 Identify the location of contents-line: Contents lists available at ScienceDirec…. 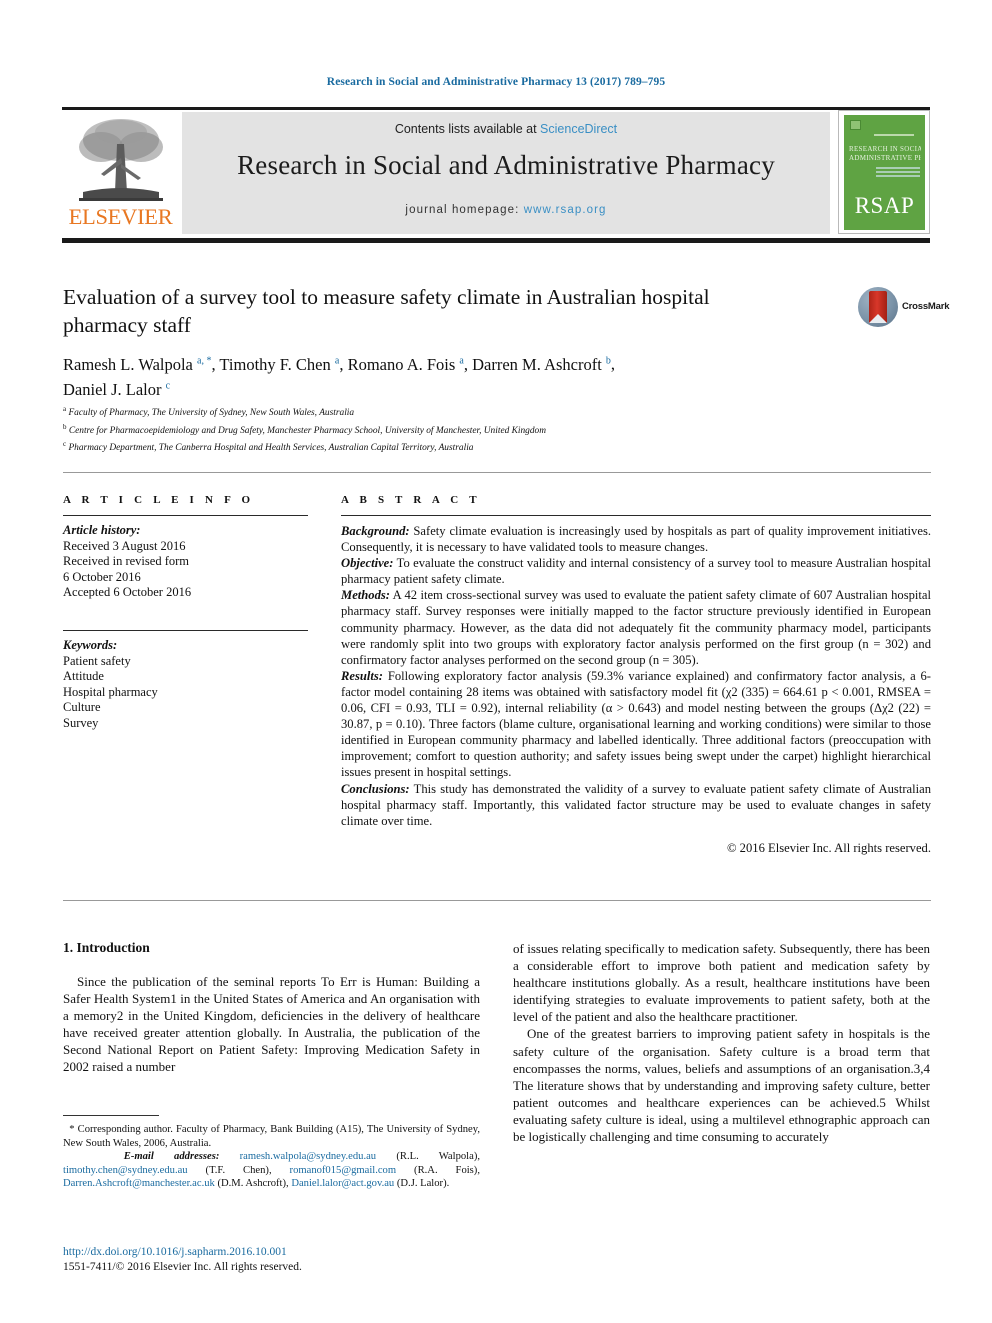
(506, 129).